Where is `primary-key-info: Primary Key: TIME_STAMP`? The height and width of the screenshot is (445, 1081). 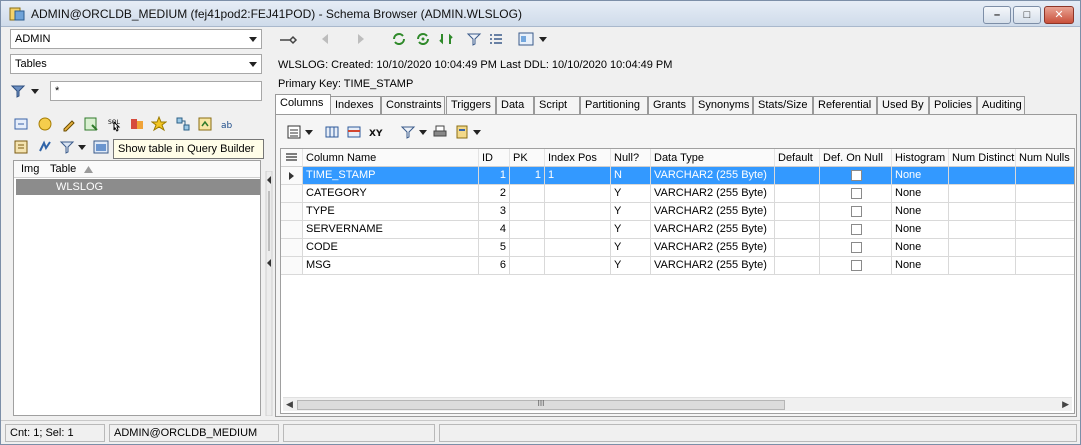 primary-key-info: Primary Key: TIME_STAMP is located at coordinates (346, 84).